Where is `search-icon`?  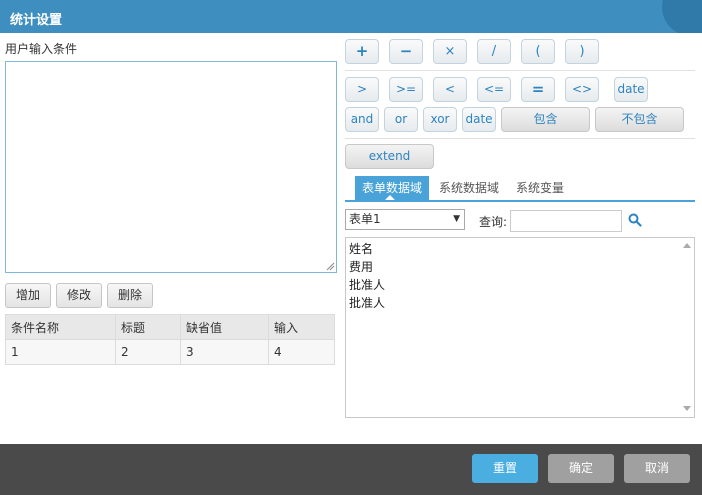
search-icon is located at coordinates (635, 220).